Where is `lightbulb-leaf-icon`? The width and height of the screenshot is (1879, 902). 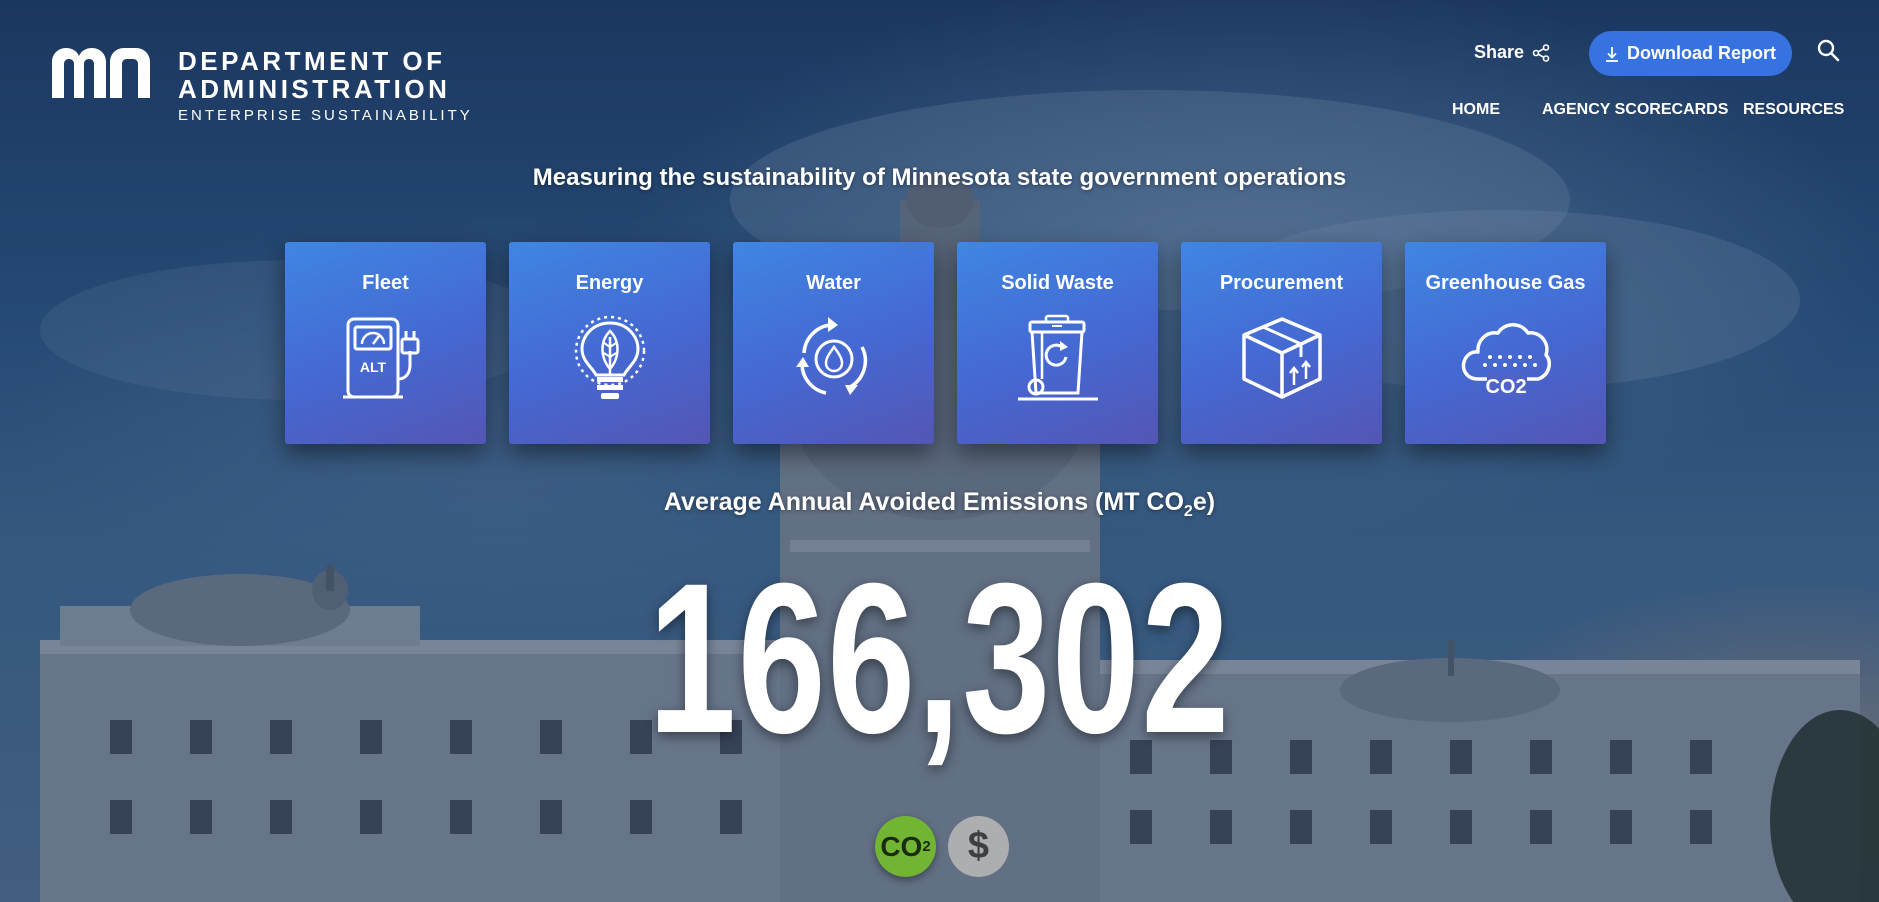
lightbulb-leaf-icon is located at coordinates (609, 357).